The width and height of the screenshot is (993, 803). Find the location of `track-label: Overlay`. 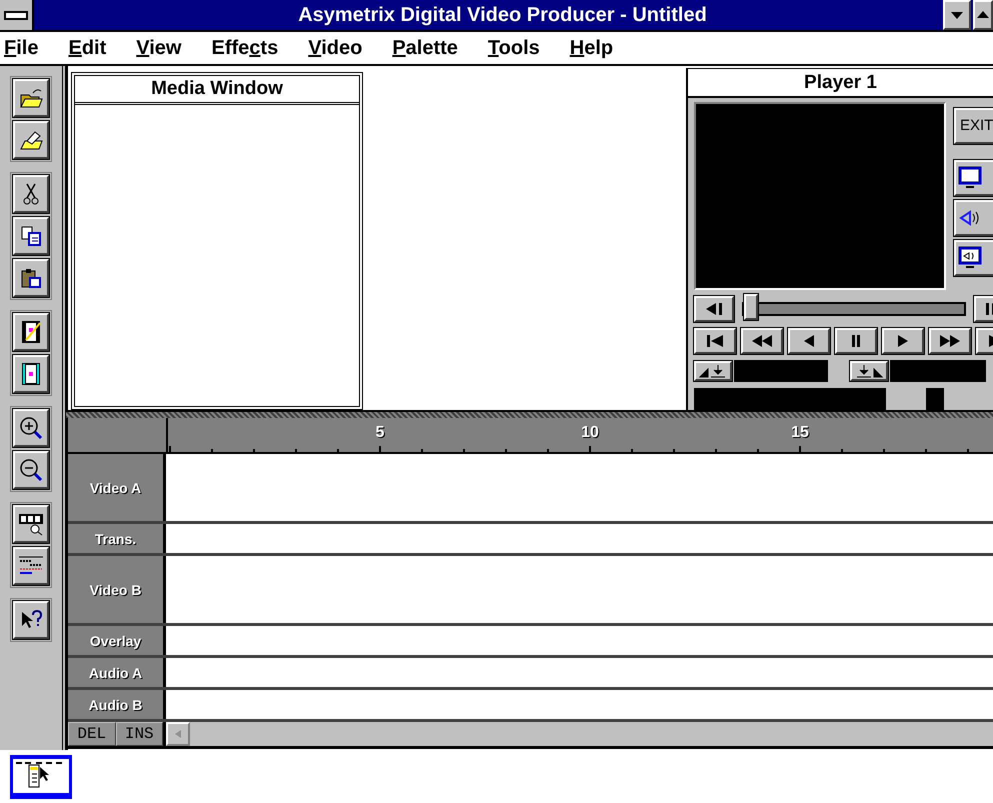

track-label: Overlay is located at coordinates (117, 640).